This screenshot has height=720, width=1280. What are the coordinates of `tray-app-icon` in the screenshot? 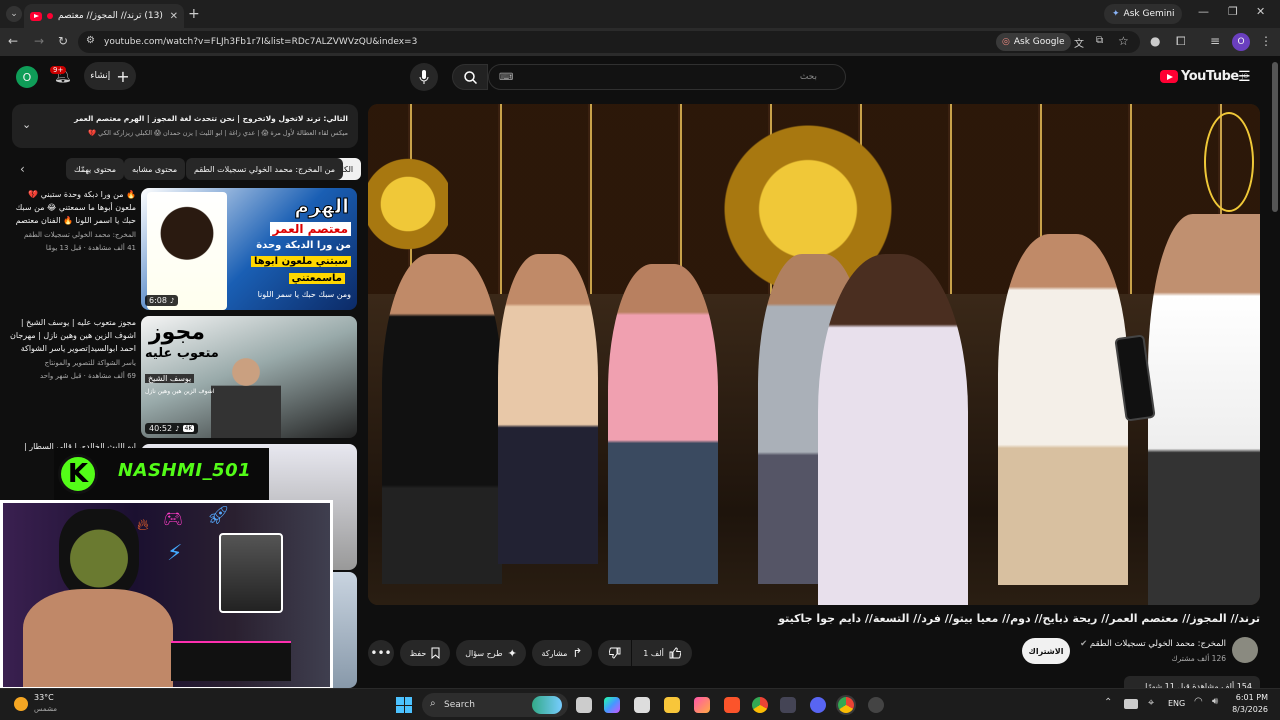 It's located at (1131, 704).